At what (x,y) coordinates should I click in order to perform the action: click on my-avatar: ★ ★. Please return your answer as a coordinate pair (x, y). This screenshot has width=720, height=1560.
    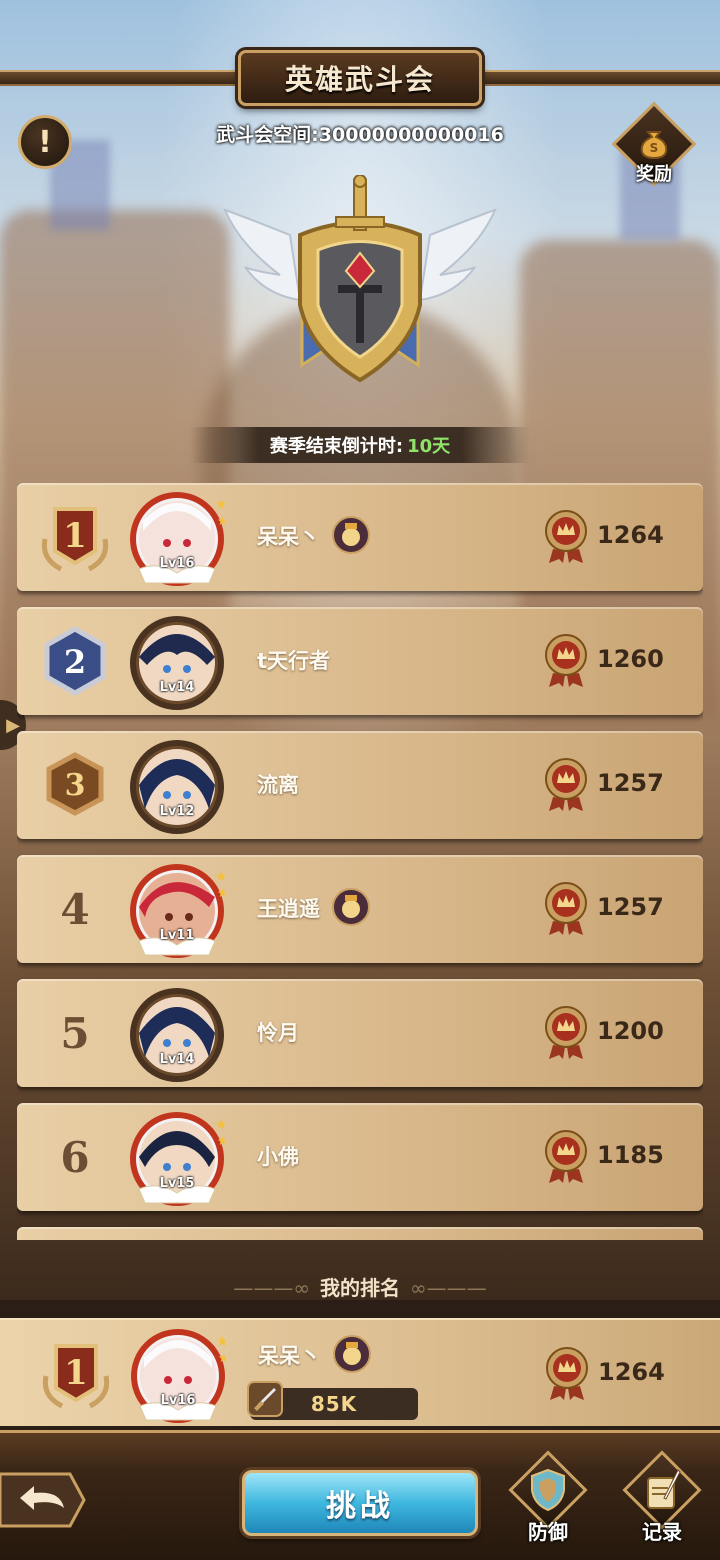
    Looking at the image, I should click on (179, 1376).